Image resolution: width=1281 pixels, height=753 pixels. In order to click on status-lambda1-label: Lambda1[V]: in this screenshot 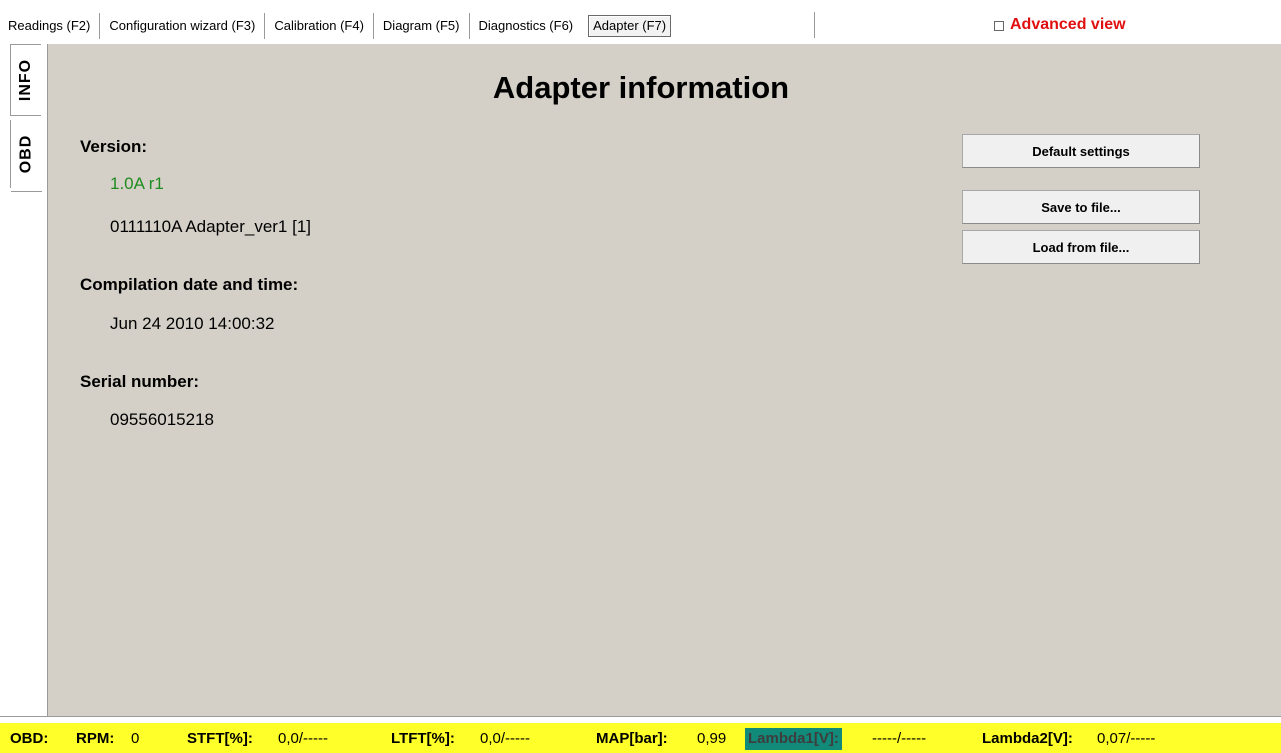, I will do `click(793, 739)`.